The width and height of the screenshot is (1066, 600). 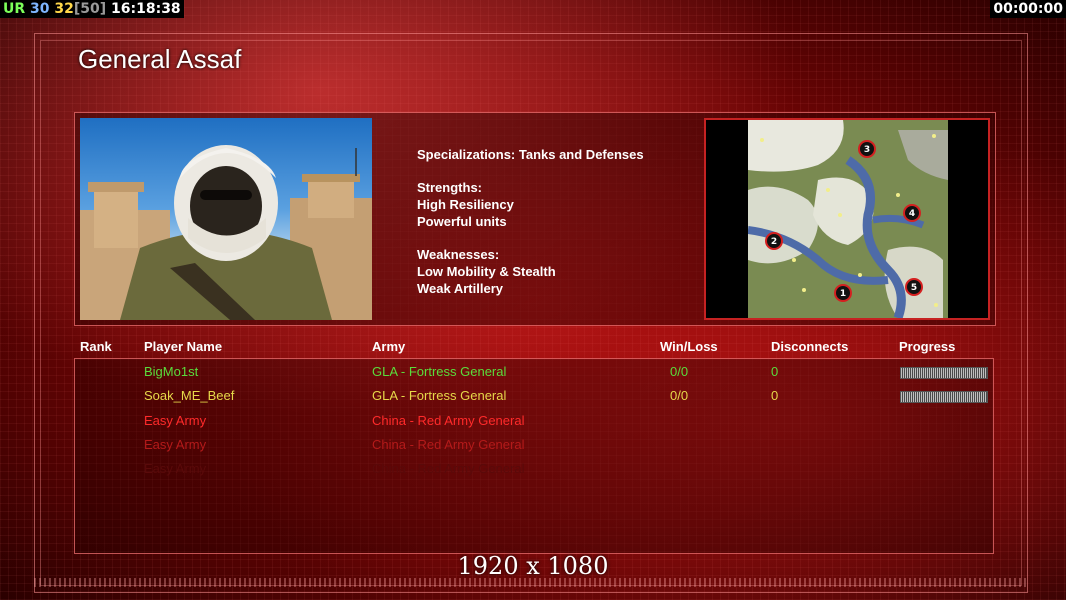 I want to click on general-name: General Assaf, so click(x=160, y=59).